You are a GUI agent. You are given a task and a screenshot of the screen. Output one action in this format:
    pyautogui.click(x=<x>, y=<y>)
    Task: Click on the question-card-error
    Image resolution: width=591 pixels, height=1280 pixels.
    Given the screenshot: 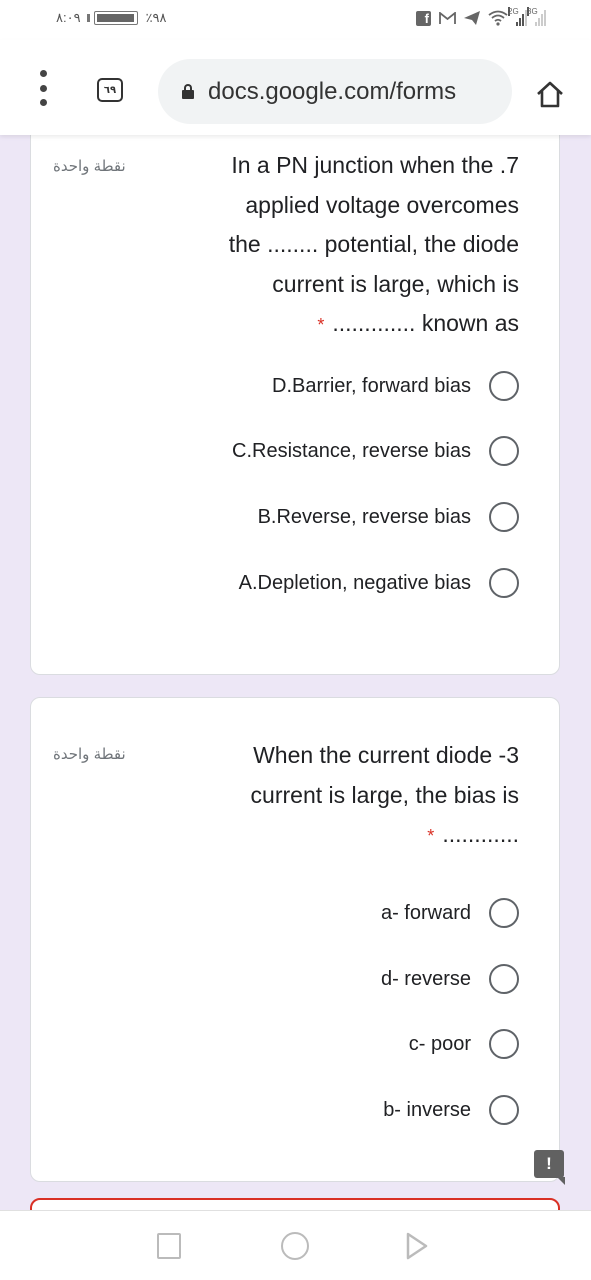 What is the action you would take?
    pyautogui.click(x=295, y=1204)
    